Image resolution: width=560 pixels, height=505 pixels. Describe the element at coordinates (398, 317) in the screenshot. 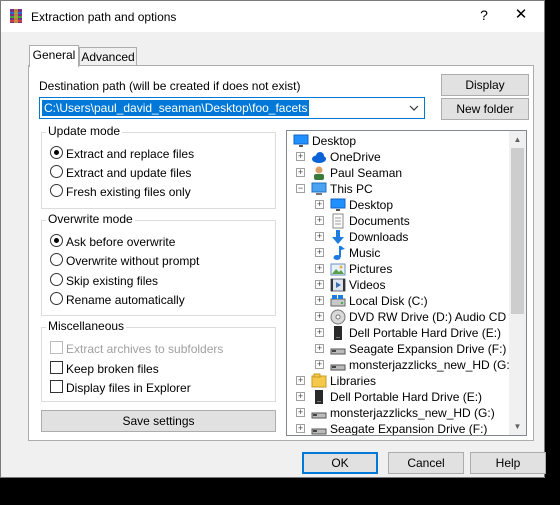

I see `tree-item-dvd-drive-d: + DVD RW Drive (D:) Audio CD` at that location.